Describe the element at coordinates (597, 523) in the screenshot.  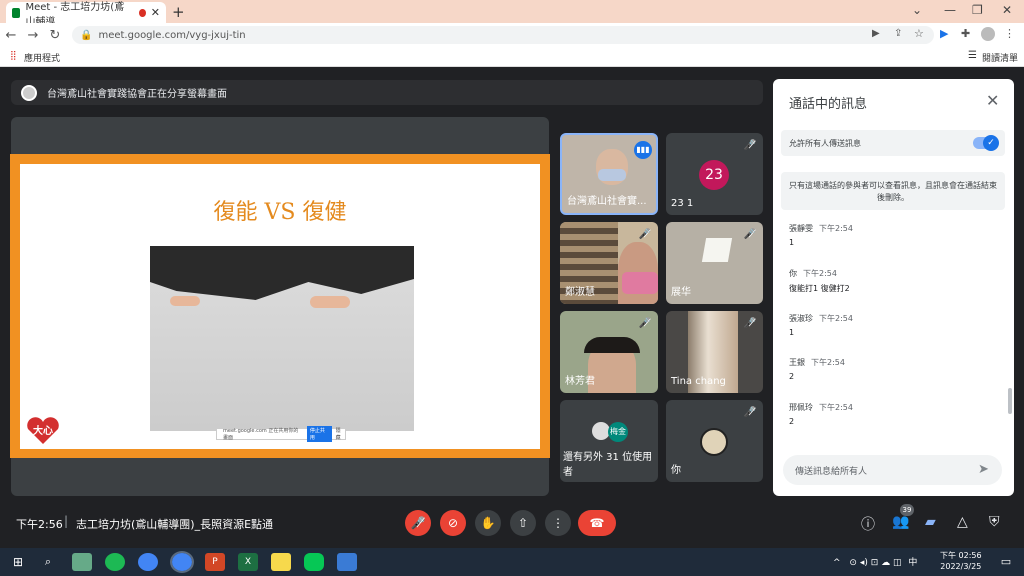
I see `leave-call-button: ☎` at that location.